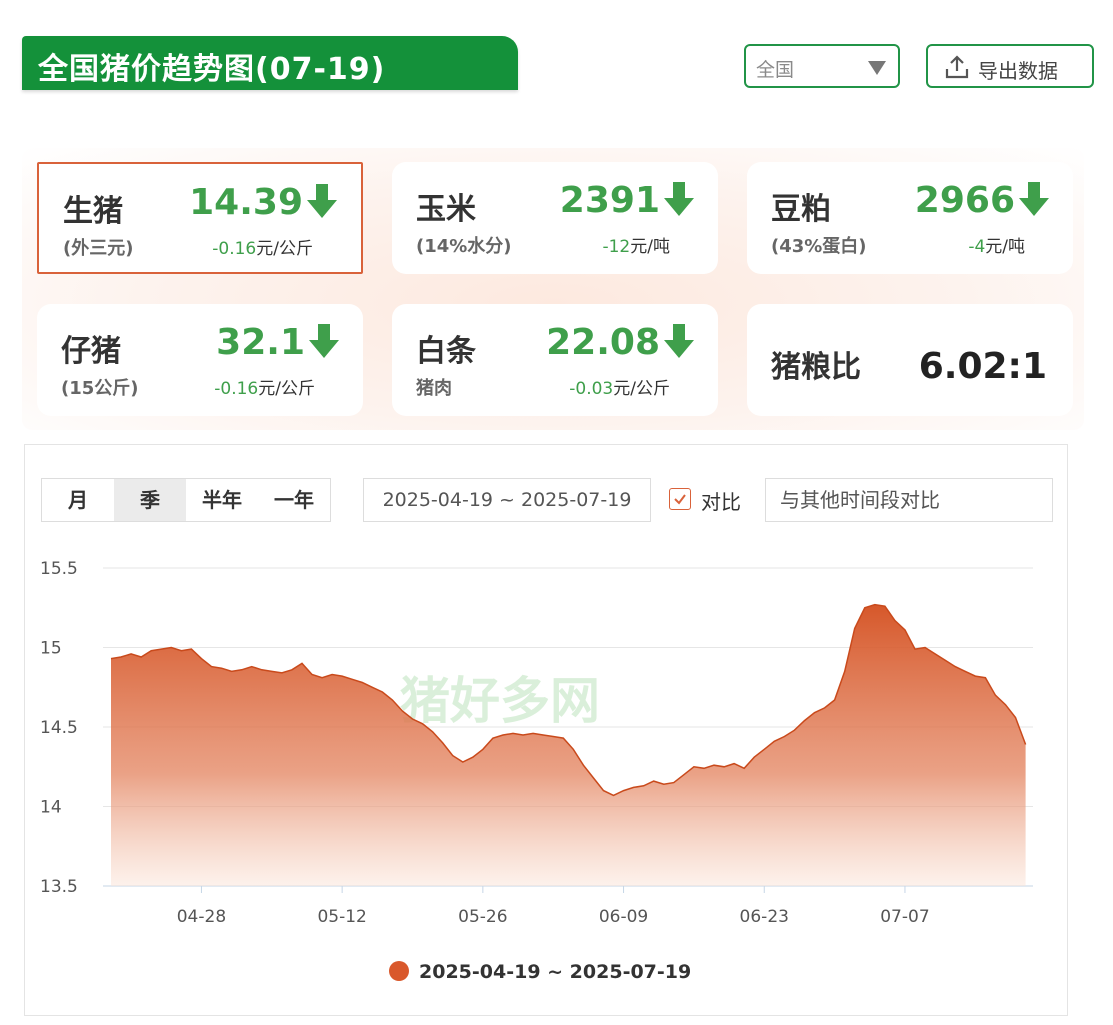 This screenshot has height=1025, width=1113. Describe the element at coordinates (904, 917) in the screenshot. I see `x-tick-label: 07-07` at that location.